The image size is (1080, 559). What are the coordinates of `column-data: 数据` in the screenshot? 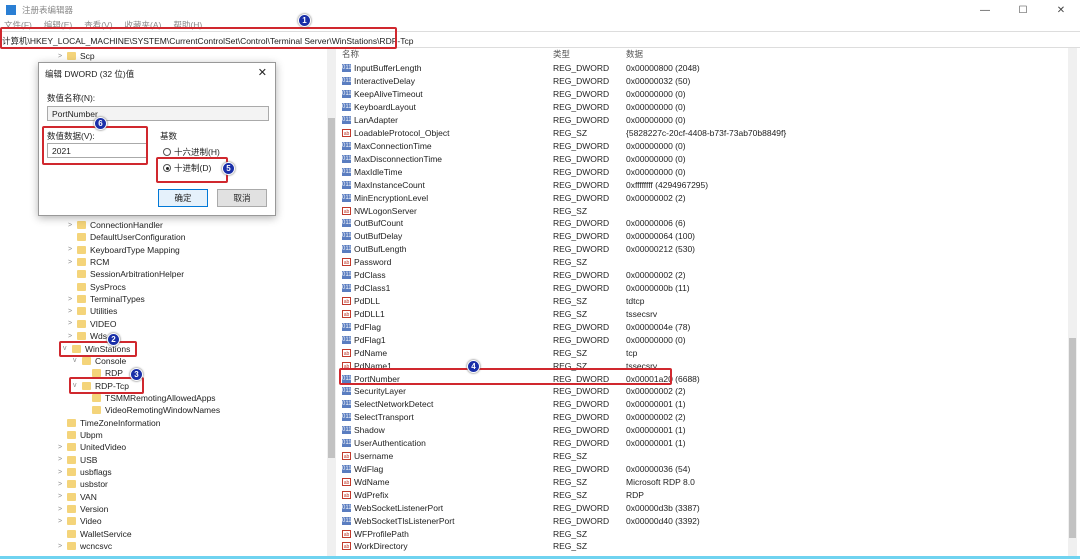 It's located at (634, 54).